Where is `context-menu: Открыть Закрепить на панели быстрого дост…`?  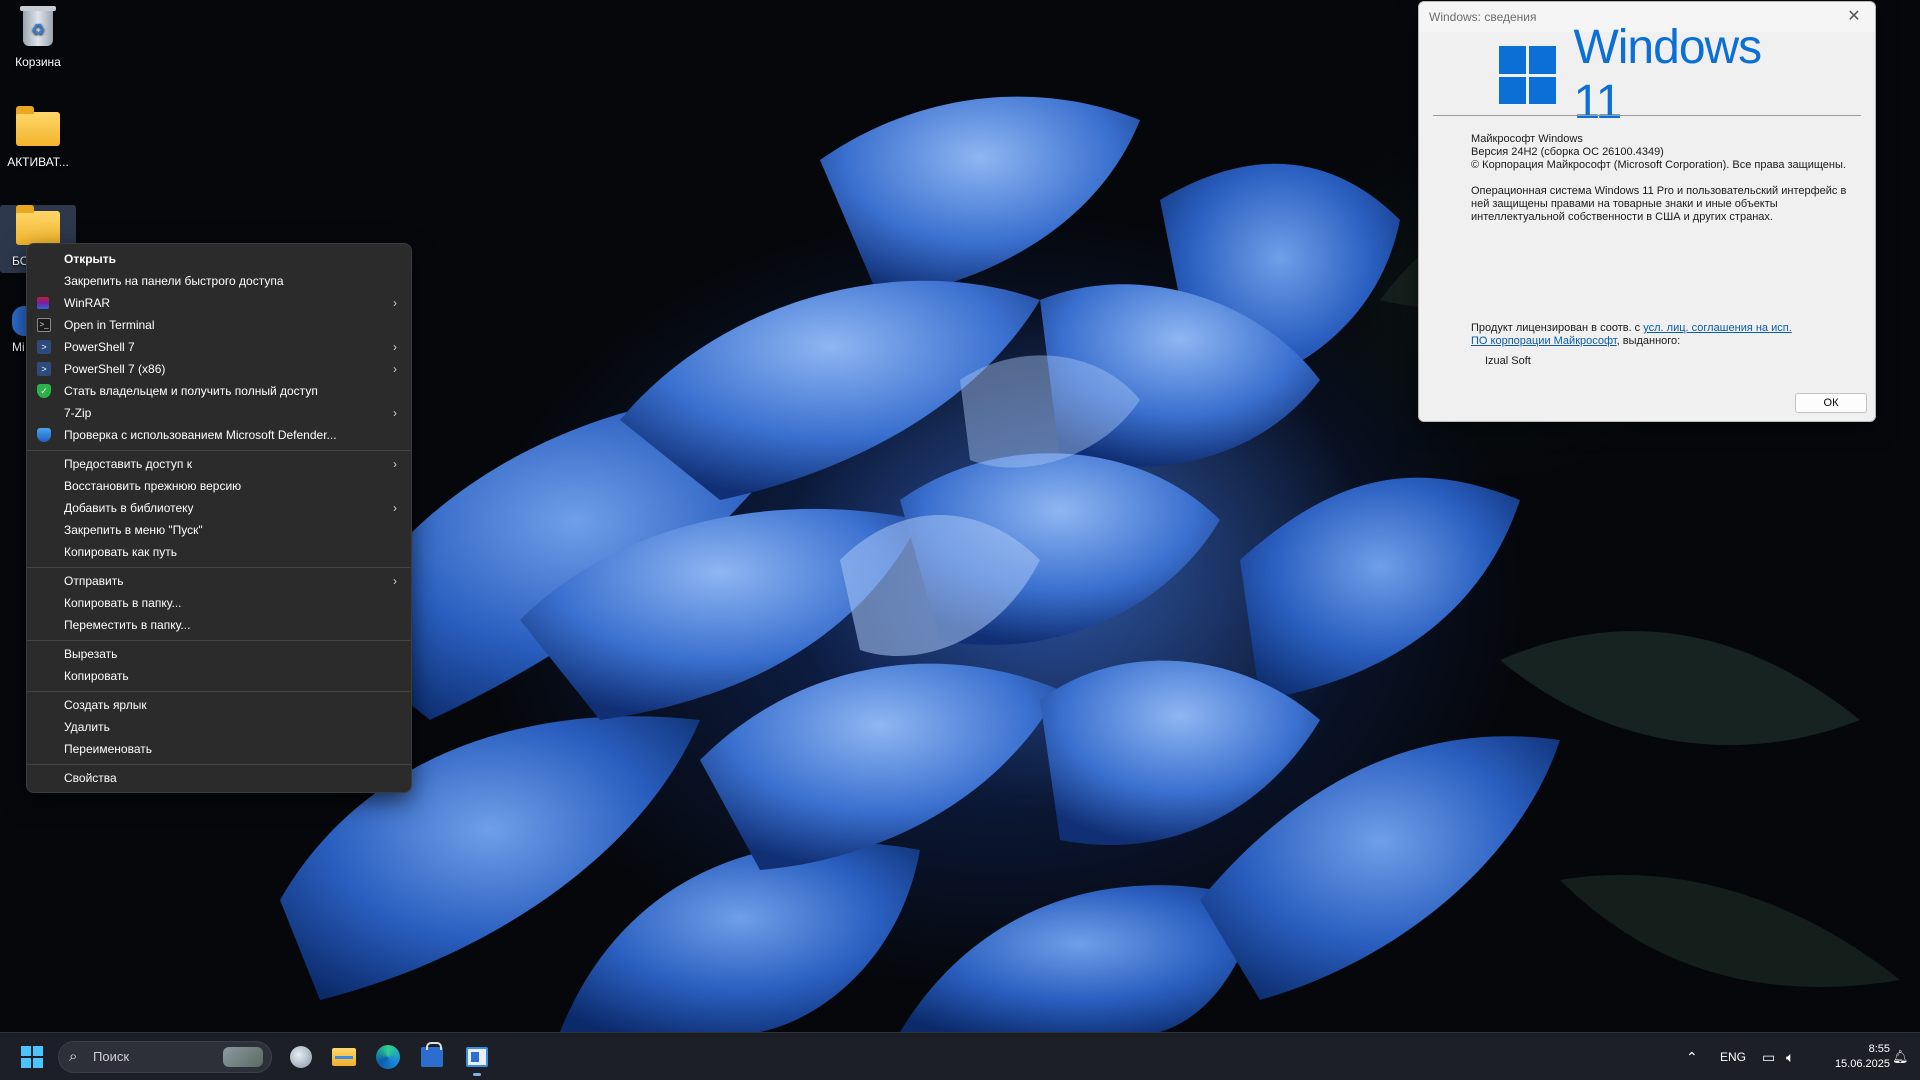 context-menu: Открыть Закрепить на панели быстрого дост… is located at coordinates (219, 518).